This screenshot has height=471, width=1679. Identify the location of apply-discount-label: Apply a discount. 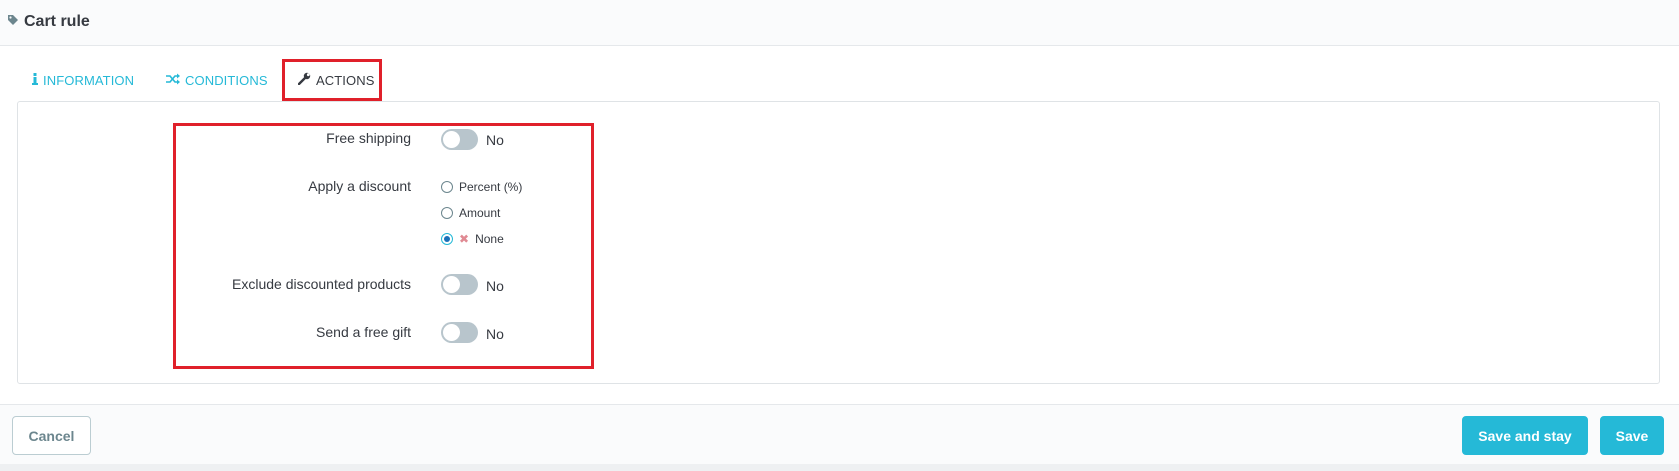
(359, 186).